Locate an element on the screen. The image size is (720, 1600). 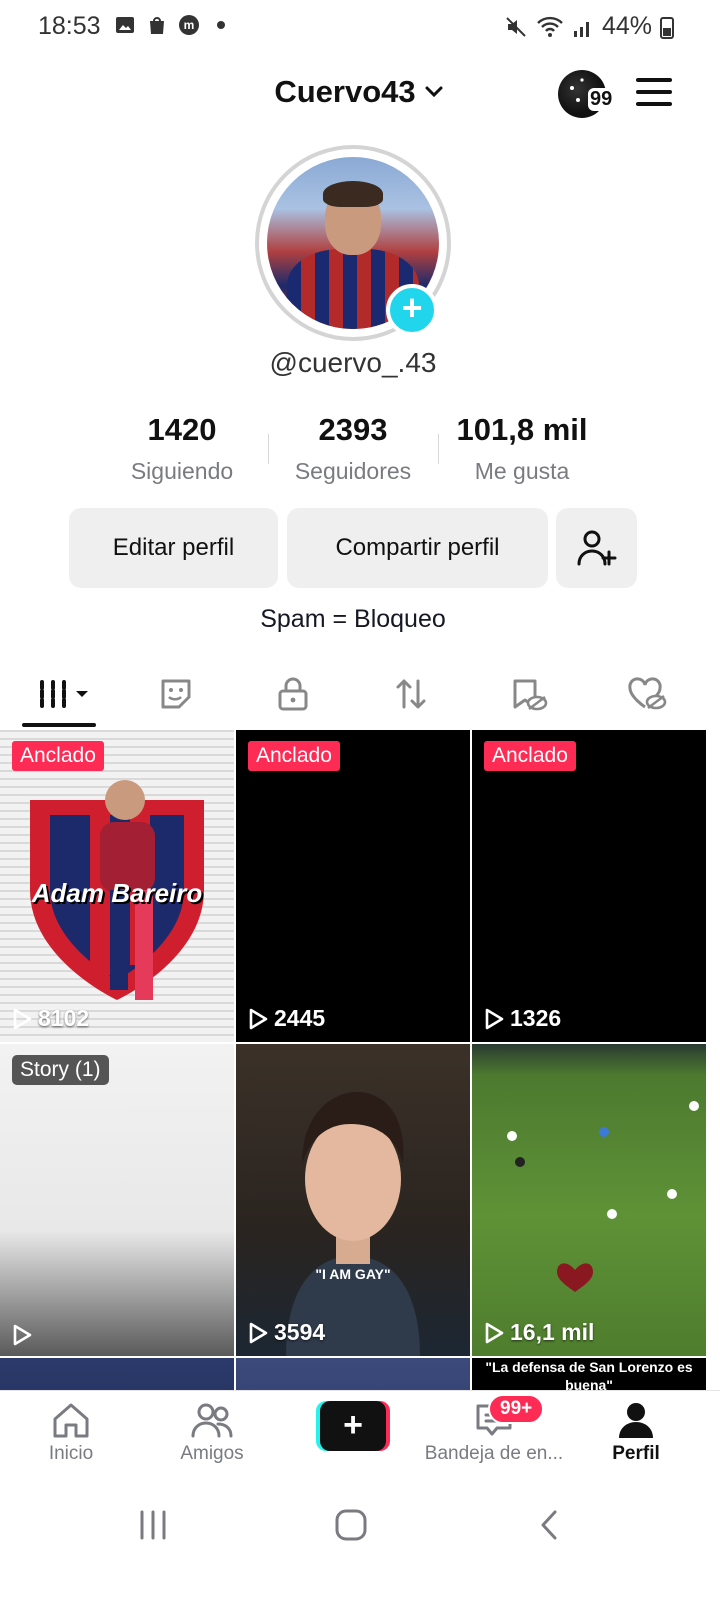
video-overlay-text: Adam Bareiro is located at coordinates (117, 893).